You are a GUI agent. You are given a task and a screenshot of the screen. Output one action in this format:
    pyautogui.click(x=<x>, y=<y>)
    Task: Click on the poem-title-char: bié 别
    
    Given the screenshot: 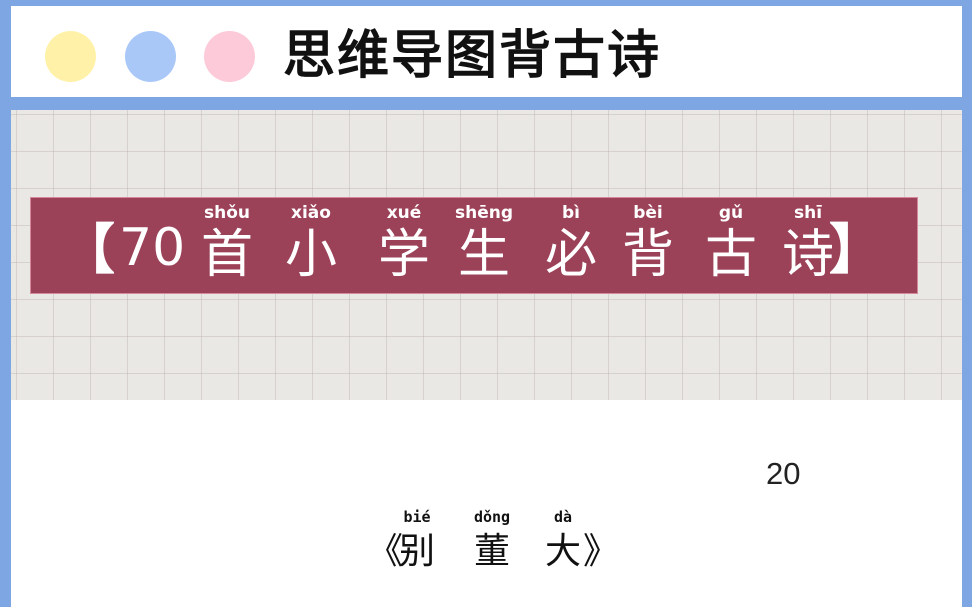 What is the action you would take?
    pyautogui.click(x=417, y=539)
    